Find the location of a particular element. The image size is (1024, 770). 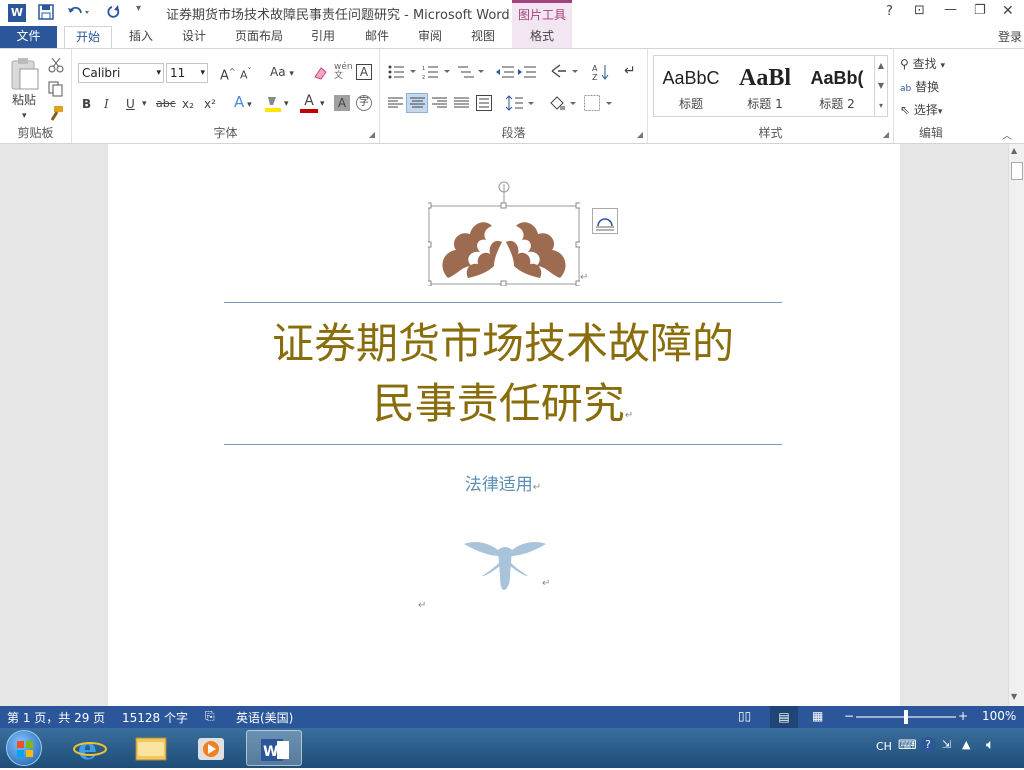

tab-file: 文件 is located at coordinates (28, 37).